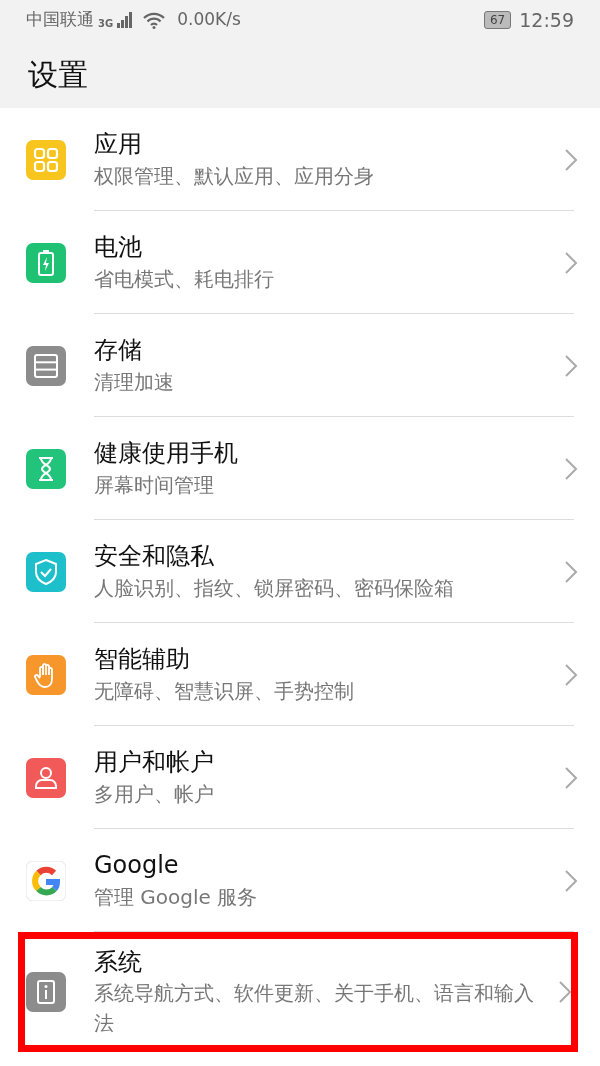 This screenshot has height=1066, width=600. I want to click on settings-item: 安全和隐私 人脸识别、指纹、锁屏密码、密码保险箱, so click(300, 571).